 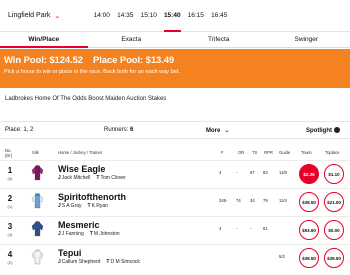 I want to click on place-odds-button: $0.00, so click(x=334, y=230).